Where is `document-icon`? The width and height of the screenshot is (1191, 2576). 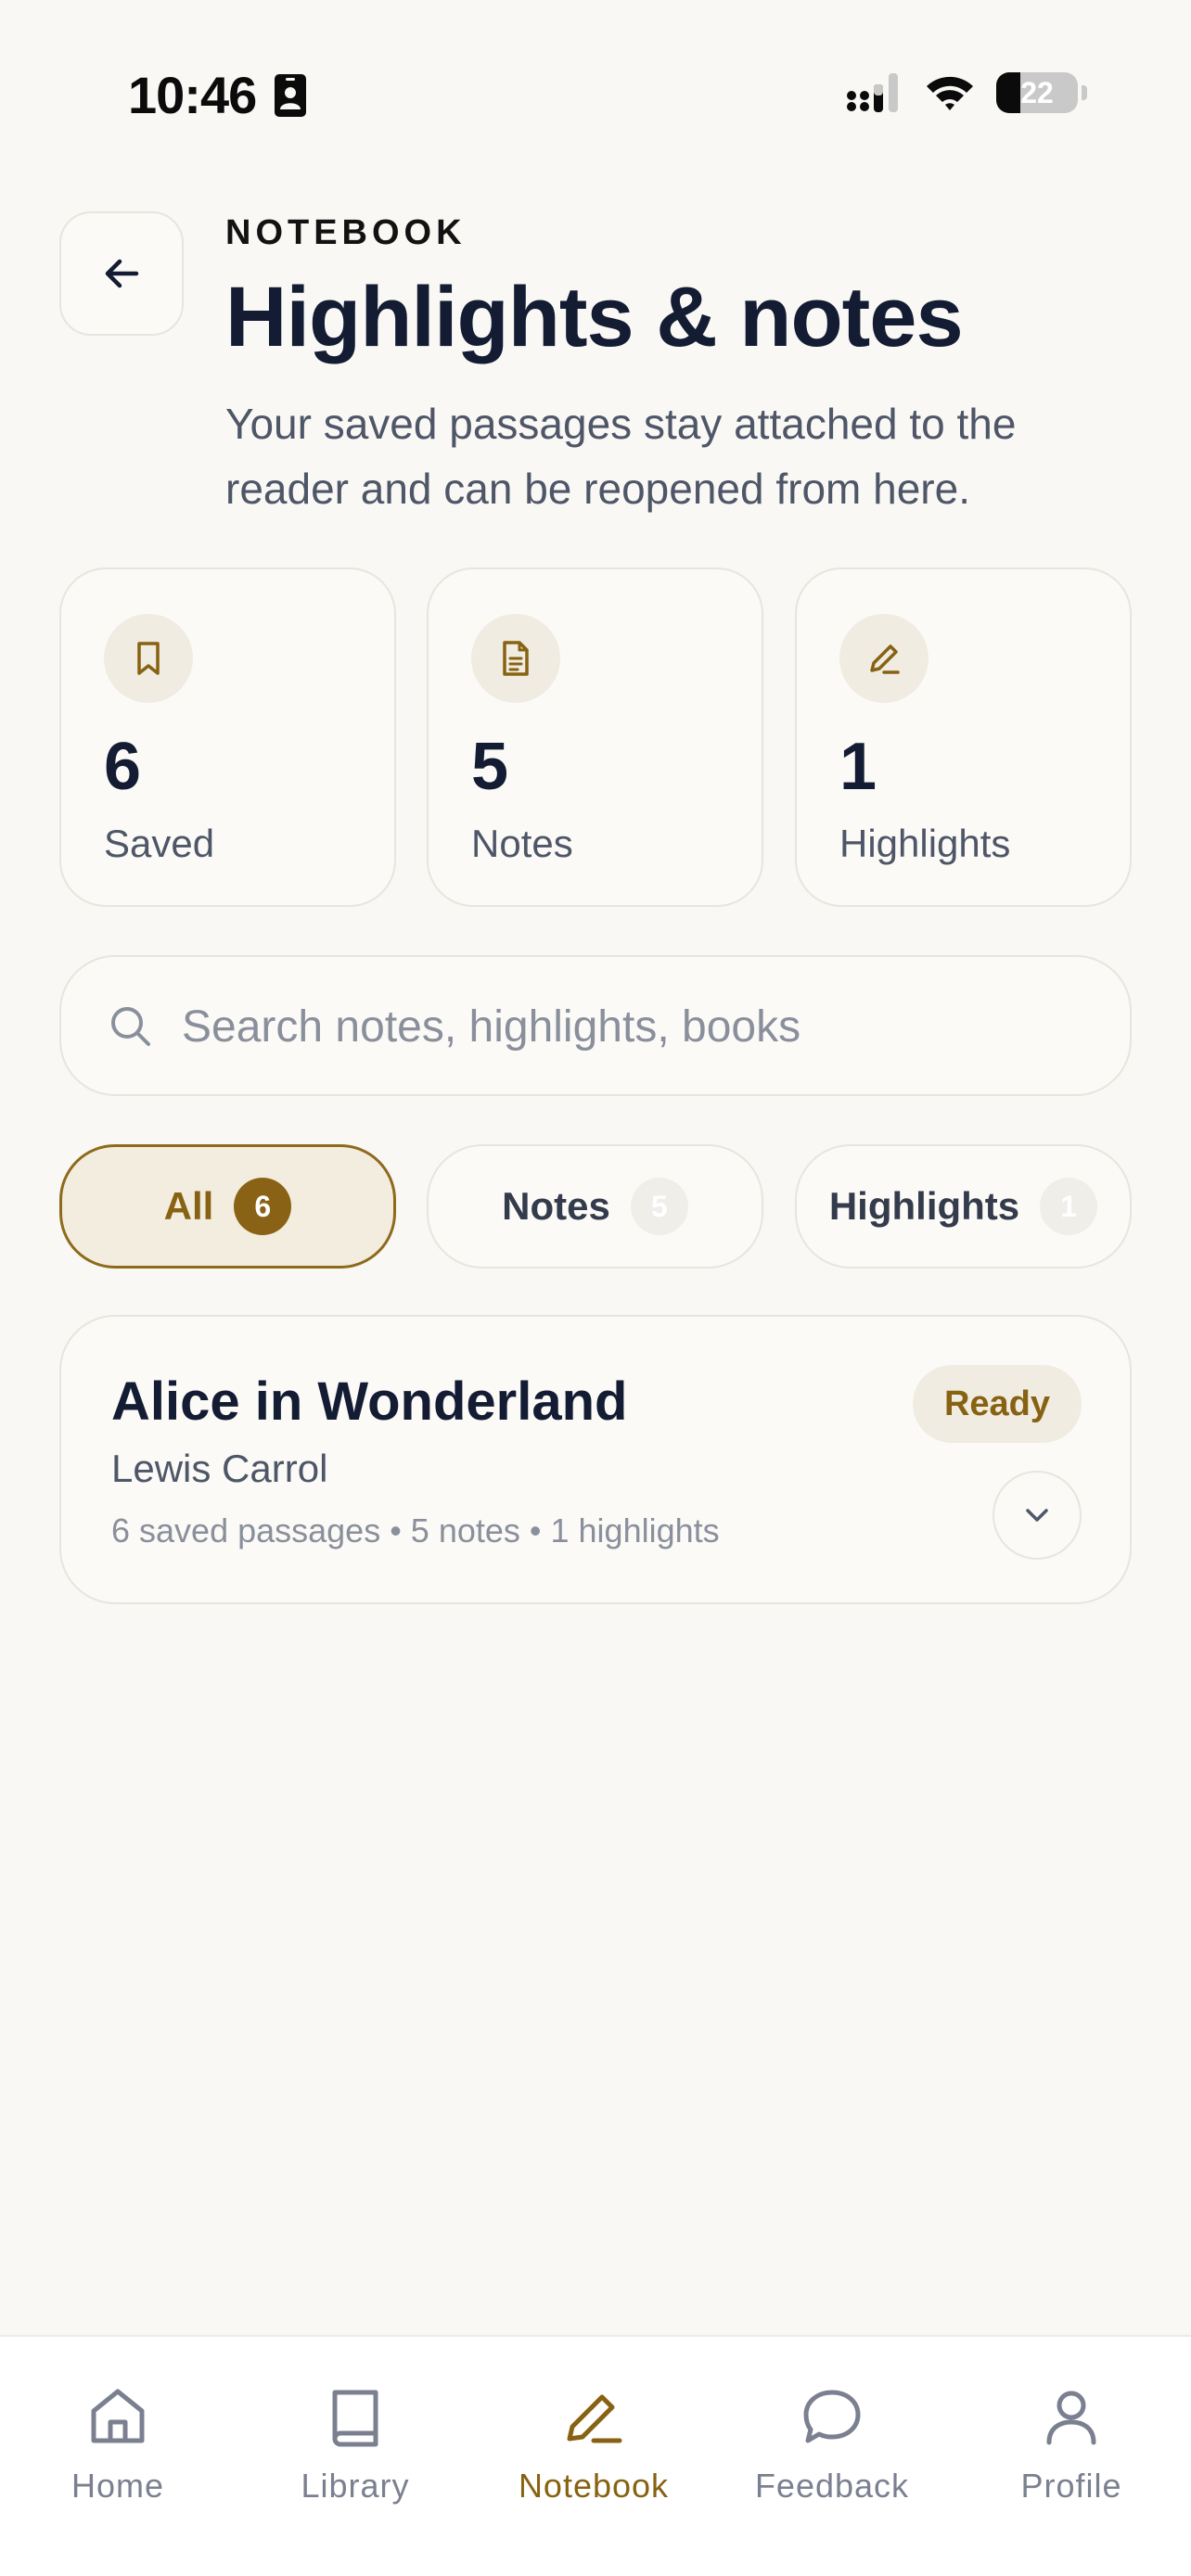 document-icon is located at coordinates (515, 658).